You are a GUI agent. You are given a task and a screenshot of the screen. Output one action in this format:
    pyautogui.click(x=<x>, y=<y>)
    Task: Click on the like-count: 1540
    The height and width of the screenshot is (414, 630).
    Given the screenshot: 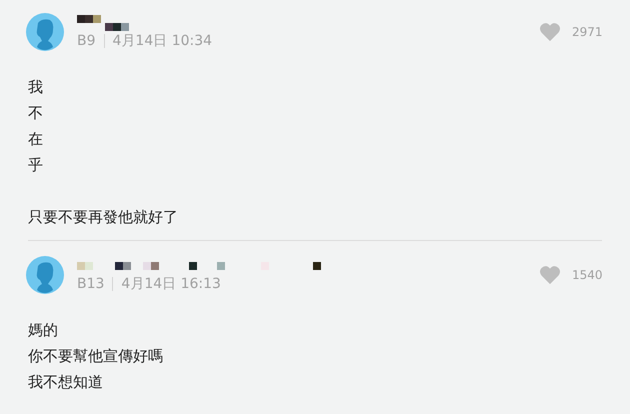 What is the action you would take?
    pyautogui.click(x=587, y=275)
    